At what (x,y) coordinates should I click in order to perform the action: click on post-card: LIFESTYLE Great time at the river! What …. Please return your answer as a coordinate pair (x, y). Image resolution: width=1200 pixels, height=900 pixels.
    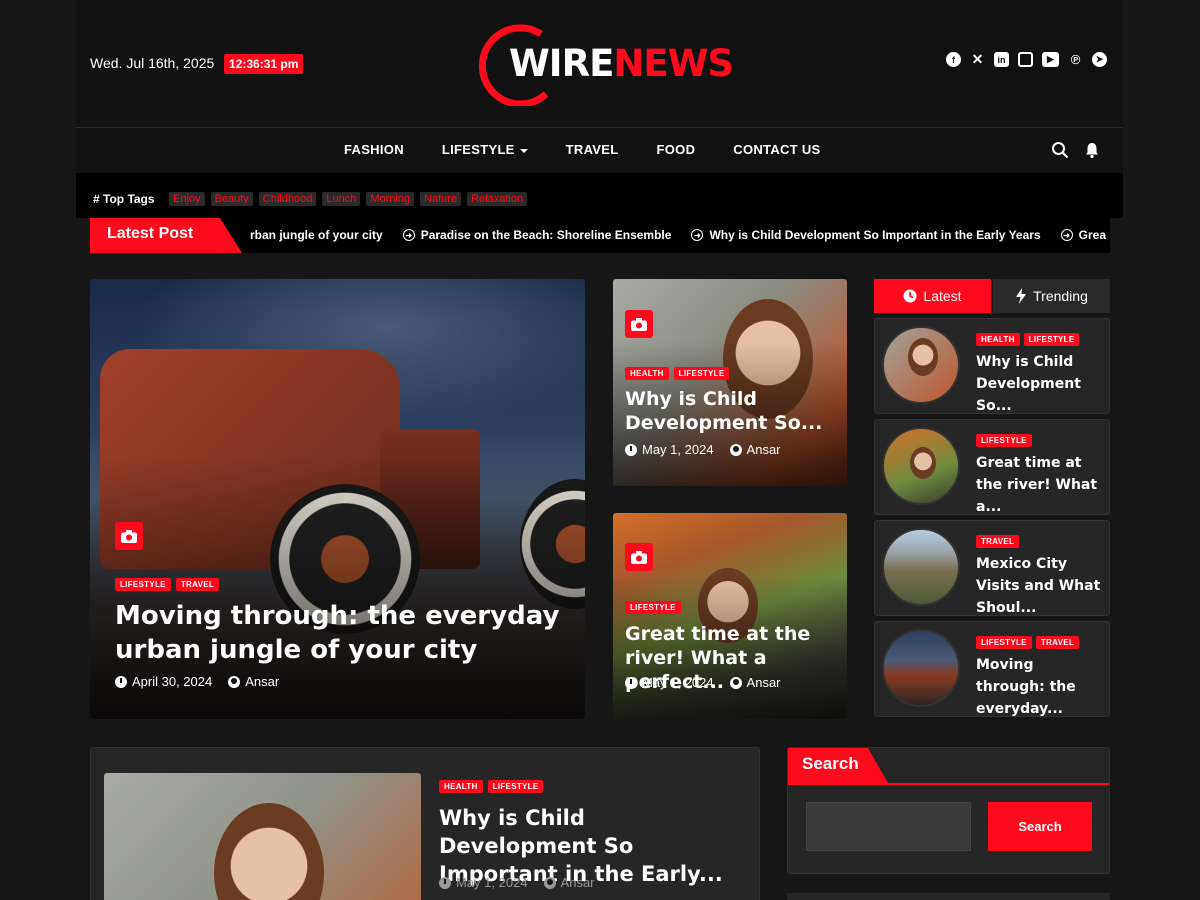
    Looking at the image, I should click on (730, 616).